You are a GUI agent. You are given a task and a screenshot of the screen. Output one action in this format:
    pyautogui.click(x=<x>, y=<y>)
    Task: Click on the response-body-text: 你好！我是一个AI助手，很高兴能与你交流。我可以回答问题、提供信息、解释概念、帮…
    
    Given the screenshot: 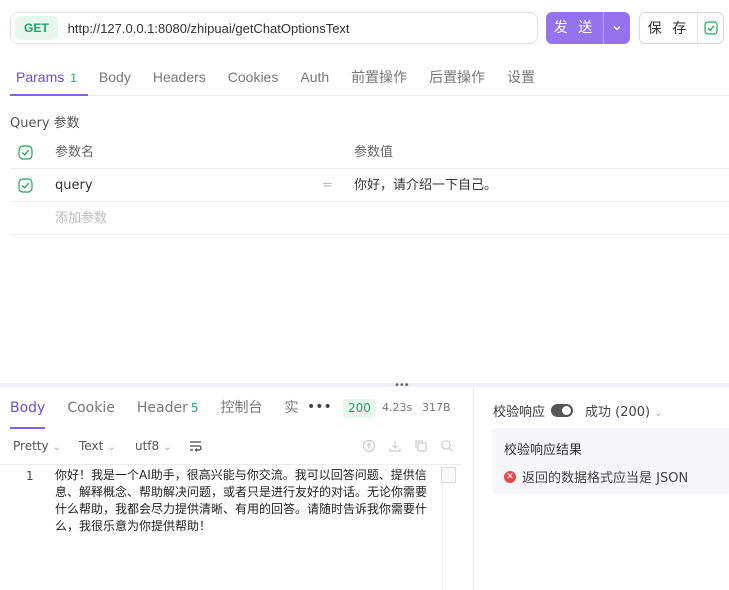 What is the action you would take?
    pyautogui.click(x=241, y=500)
    